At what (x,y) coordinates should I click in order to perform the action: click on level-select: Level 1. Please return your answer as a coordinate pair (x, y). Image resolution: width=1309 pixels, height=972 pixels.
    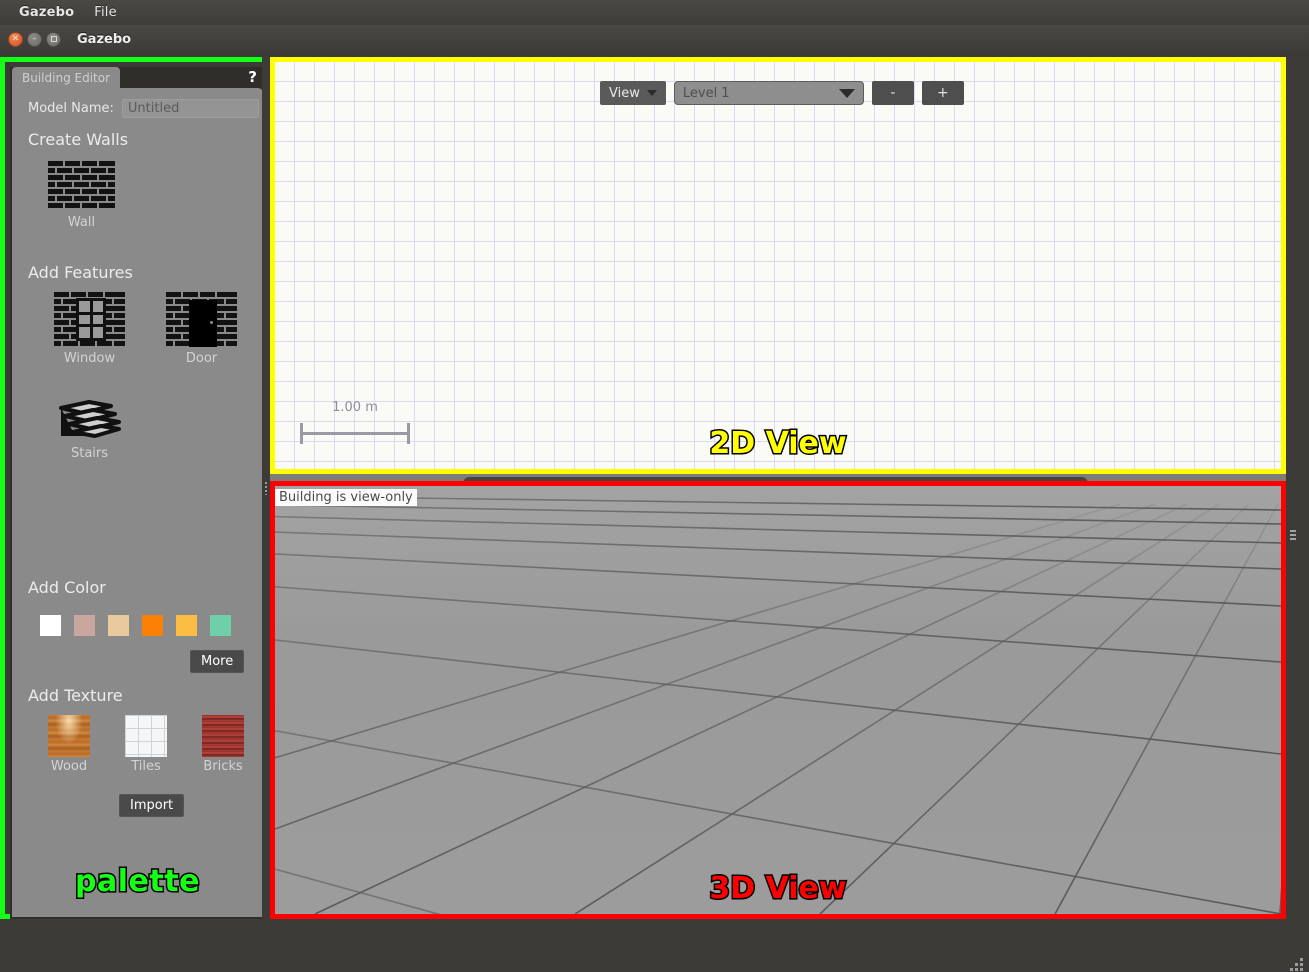
    Looking at the image, I should click on (768, 93).